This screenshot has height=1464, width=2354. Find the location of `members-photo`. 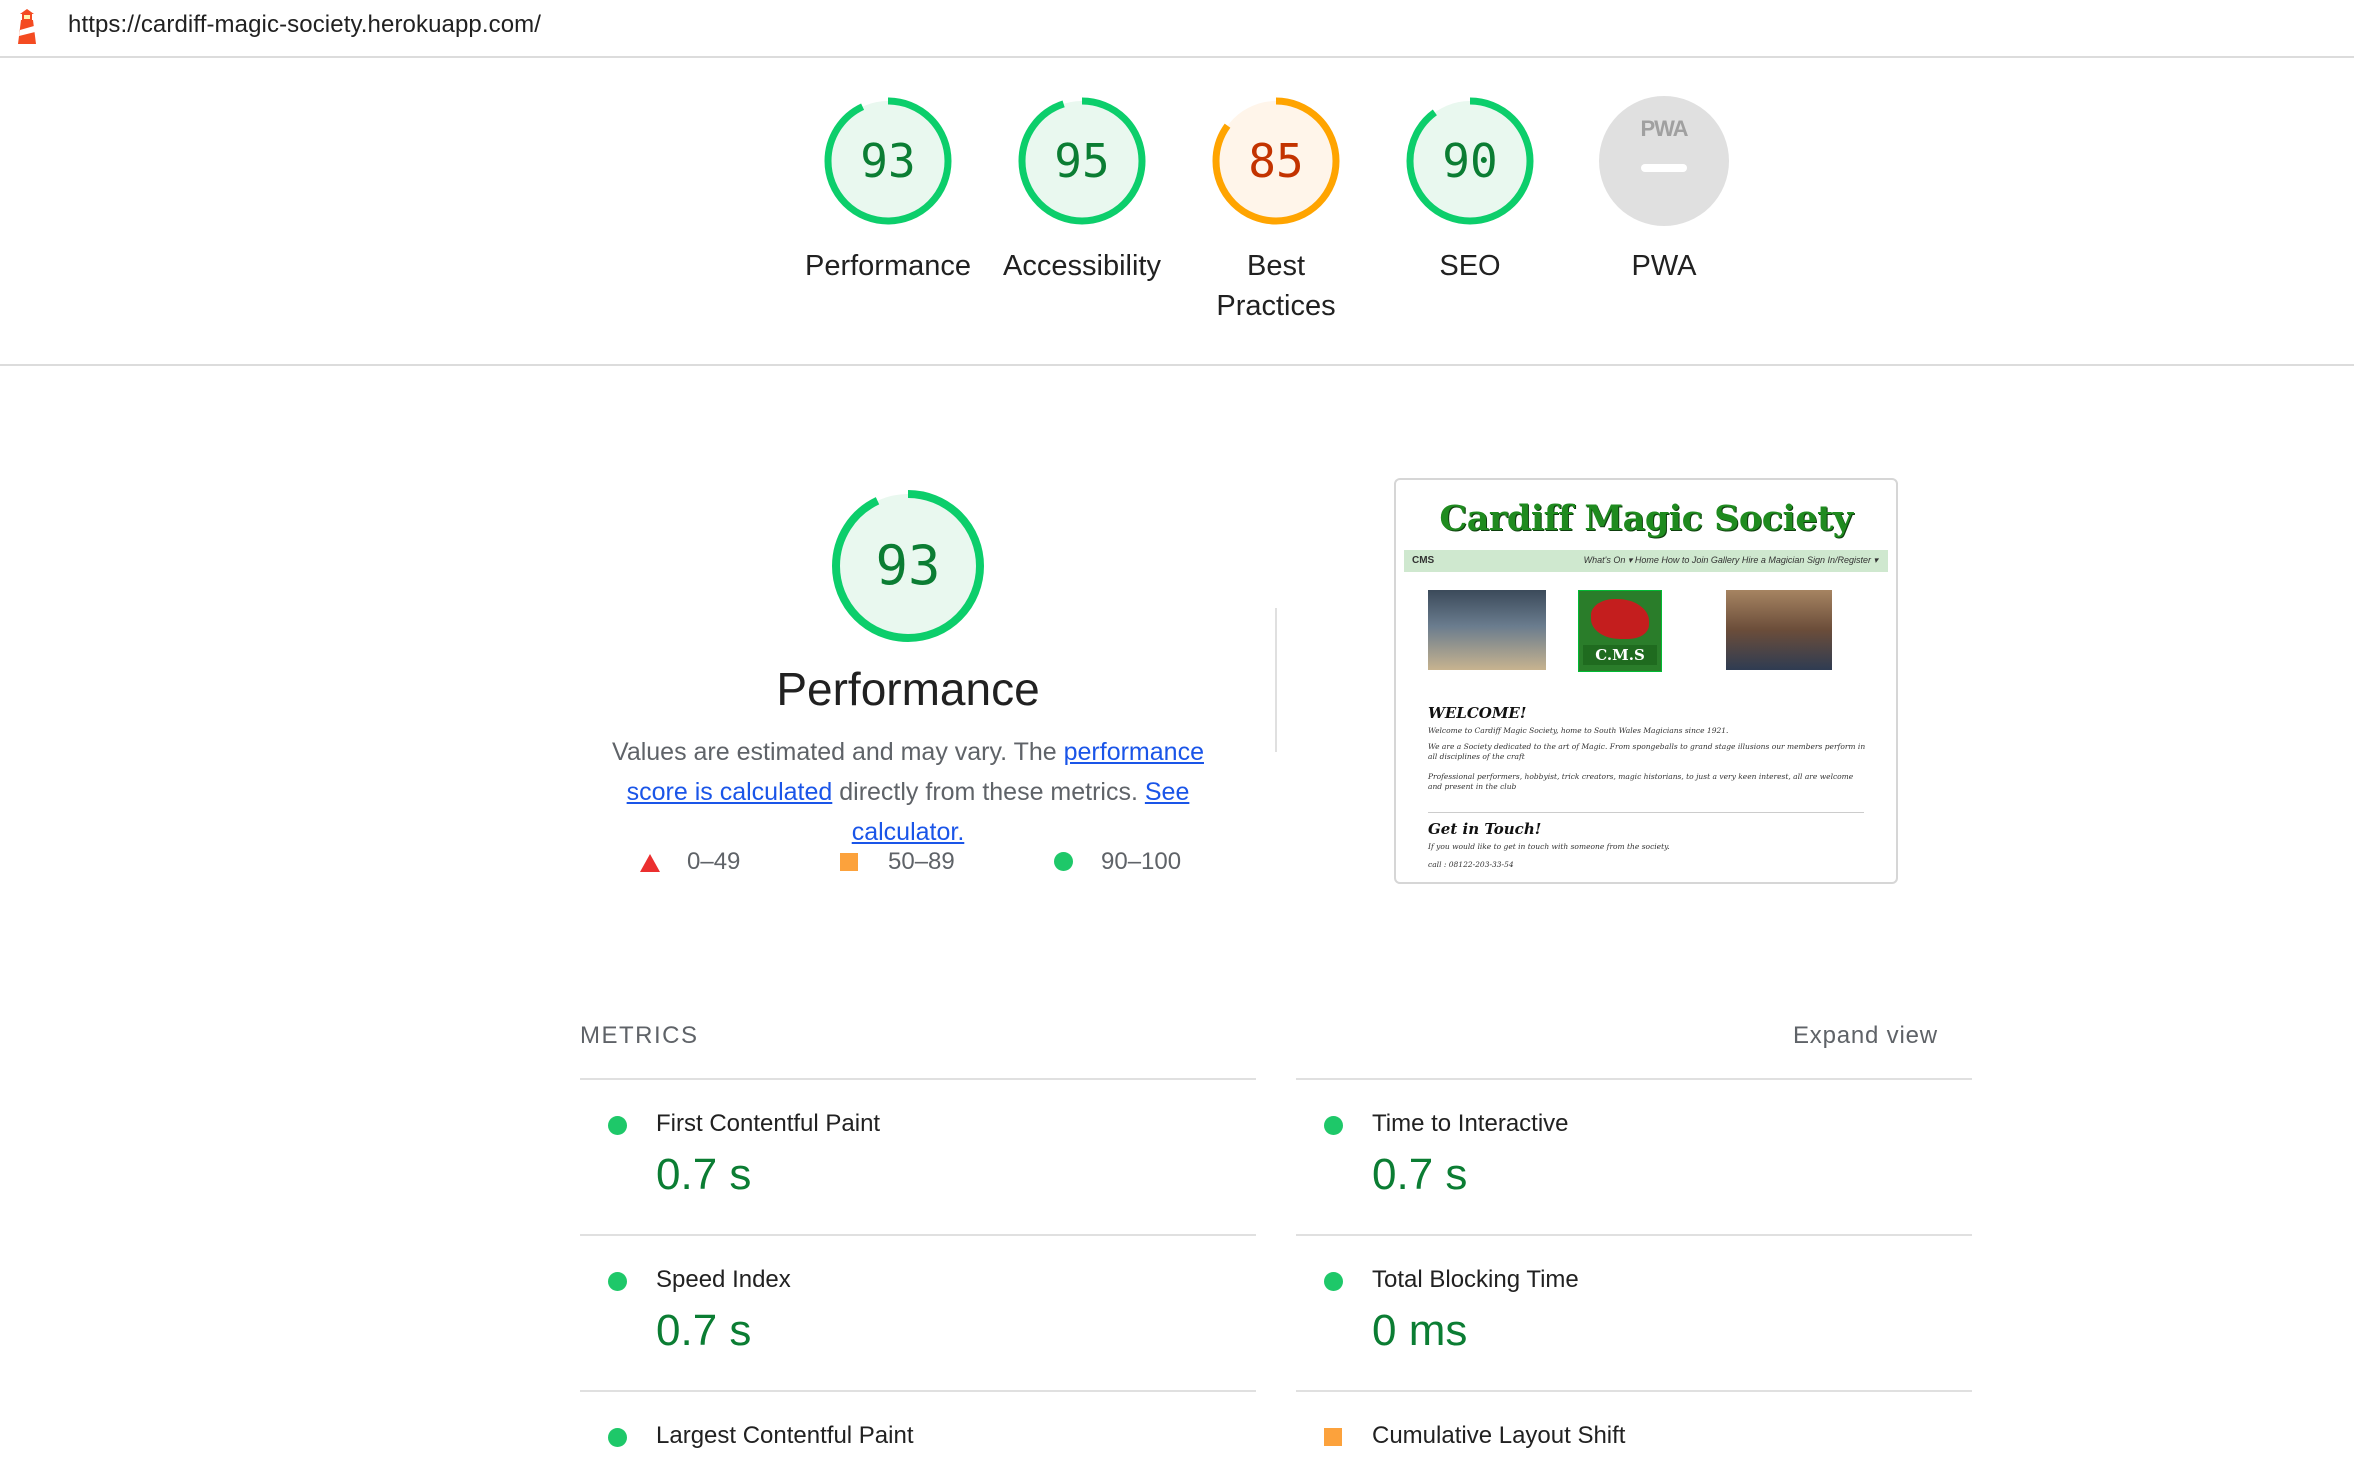

members-photo is located at coordinates (1487, 630).